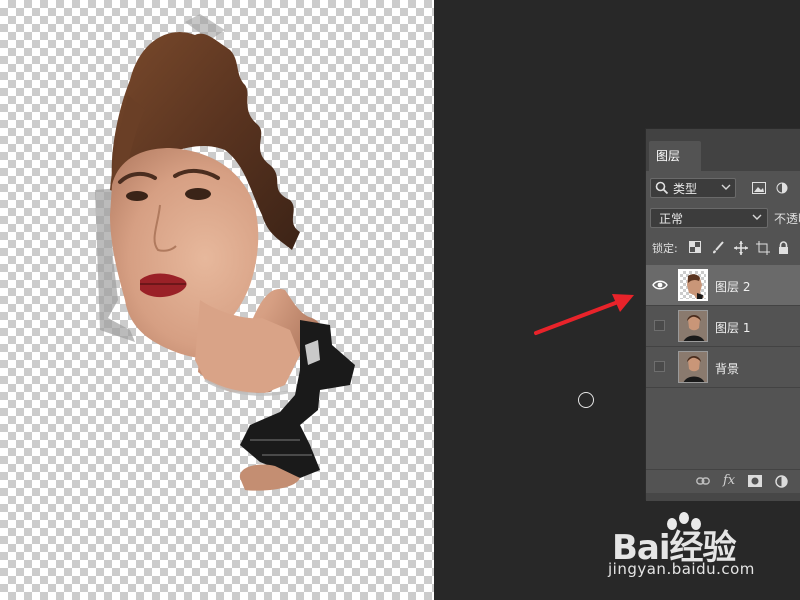  What do you see at coordinates (685, 189) in the screenshot?
I see `filter-select-label: 类型` at bounding box center [685, 189].